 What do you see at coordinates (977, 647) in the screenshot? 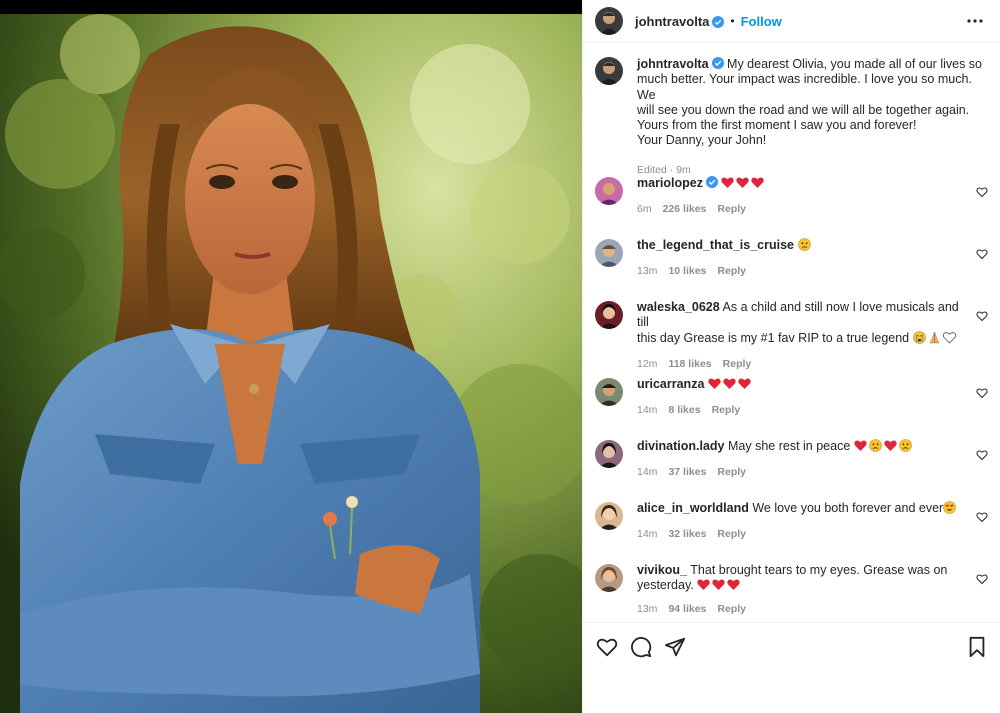
I see `save-icon` at bounding box center [977, 647].